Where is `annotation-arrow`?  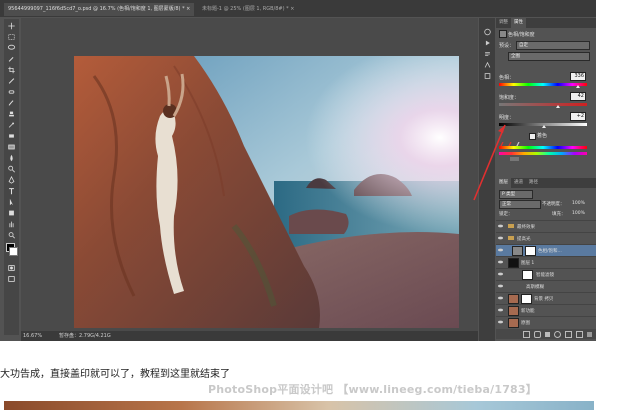 annotation-arrow is located at coordinates (489, 162).